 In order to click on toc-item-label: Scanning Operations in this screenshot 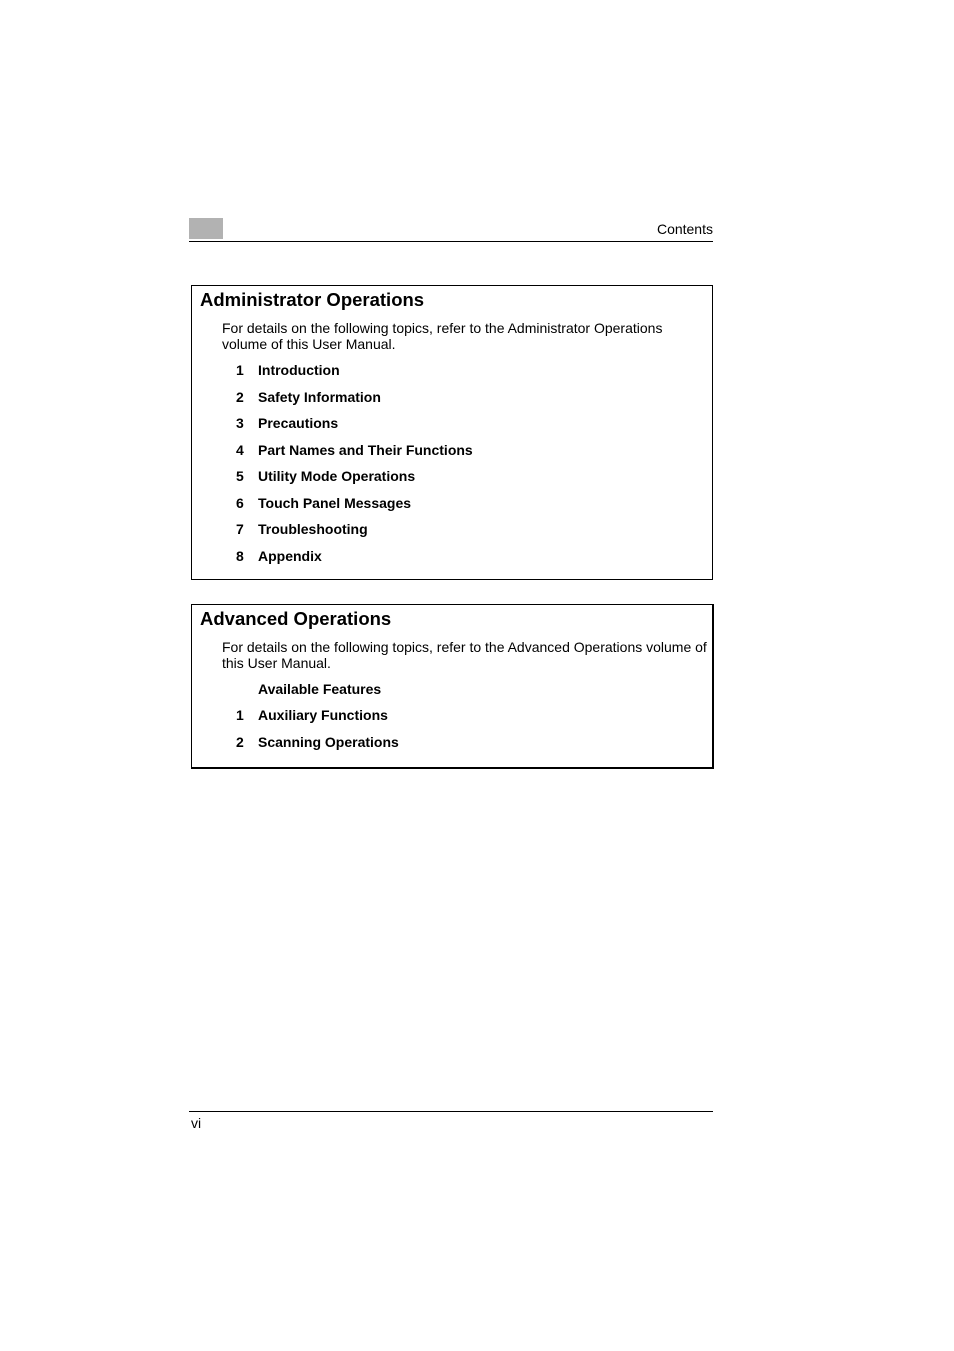, I will do `click(328, 742)`.